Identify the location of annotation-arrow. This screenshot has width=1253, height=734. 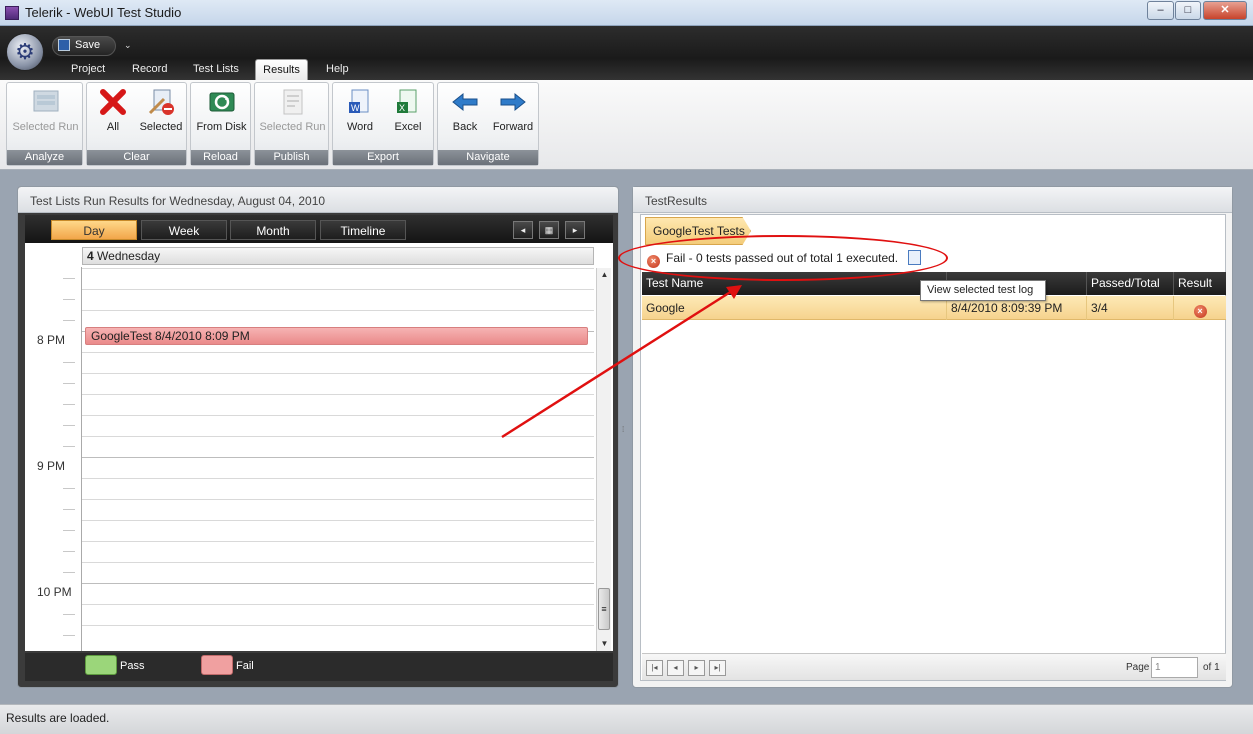
(621, 362).